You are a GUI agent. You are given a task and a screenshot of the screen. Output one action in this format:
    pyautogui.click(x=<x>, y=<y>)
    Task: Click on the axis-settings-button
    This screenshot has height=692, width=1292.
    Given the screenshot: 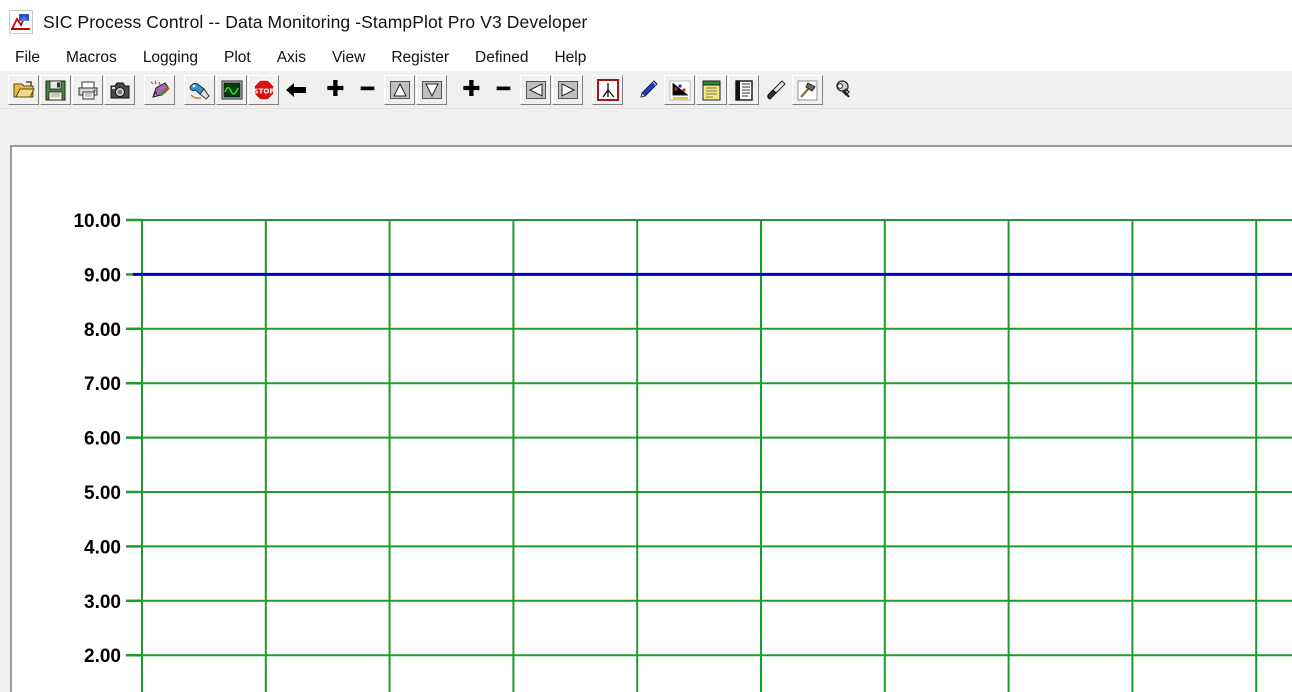 What is the action you would take?
    pyautogui.click(x=607, y=90)
    